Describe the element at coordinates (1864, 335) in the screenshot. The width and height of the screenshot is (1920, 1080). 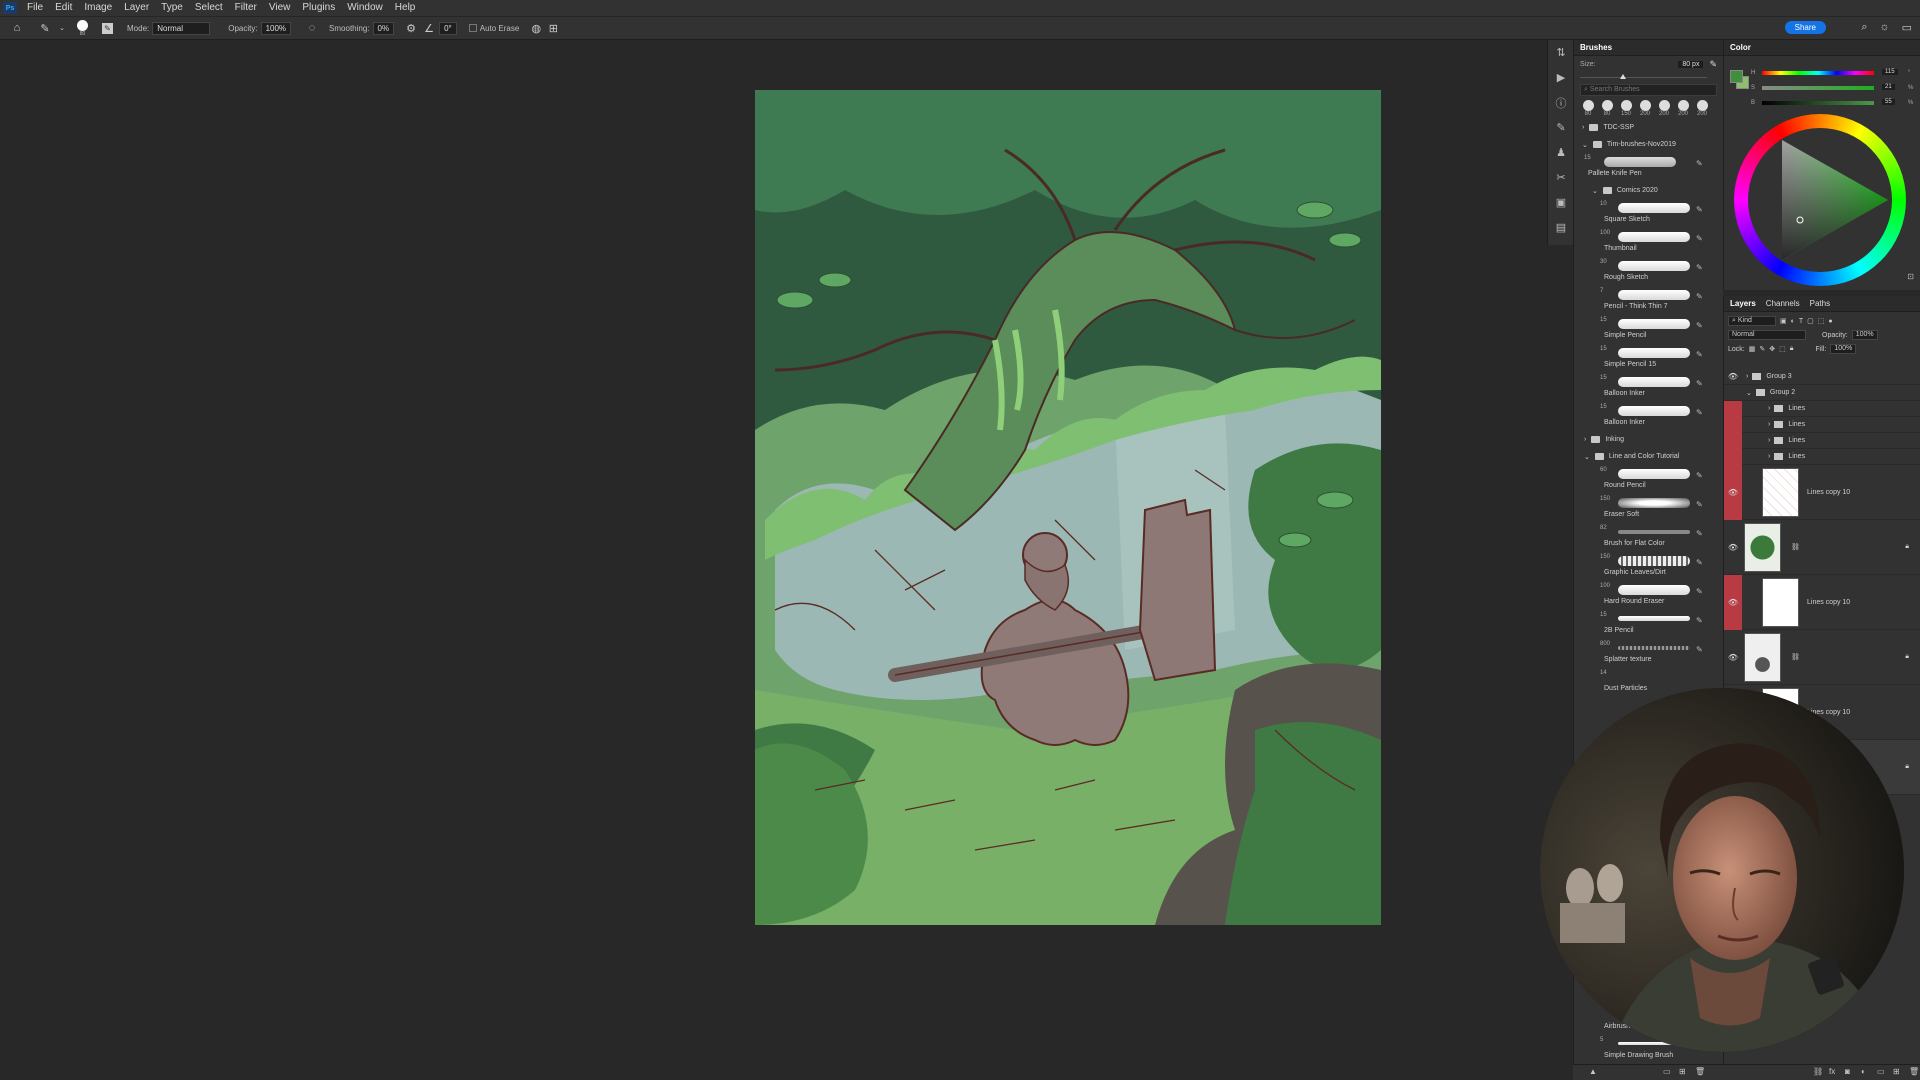
I see `layer-opacity-field: 100%` at that location.